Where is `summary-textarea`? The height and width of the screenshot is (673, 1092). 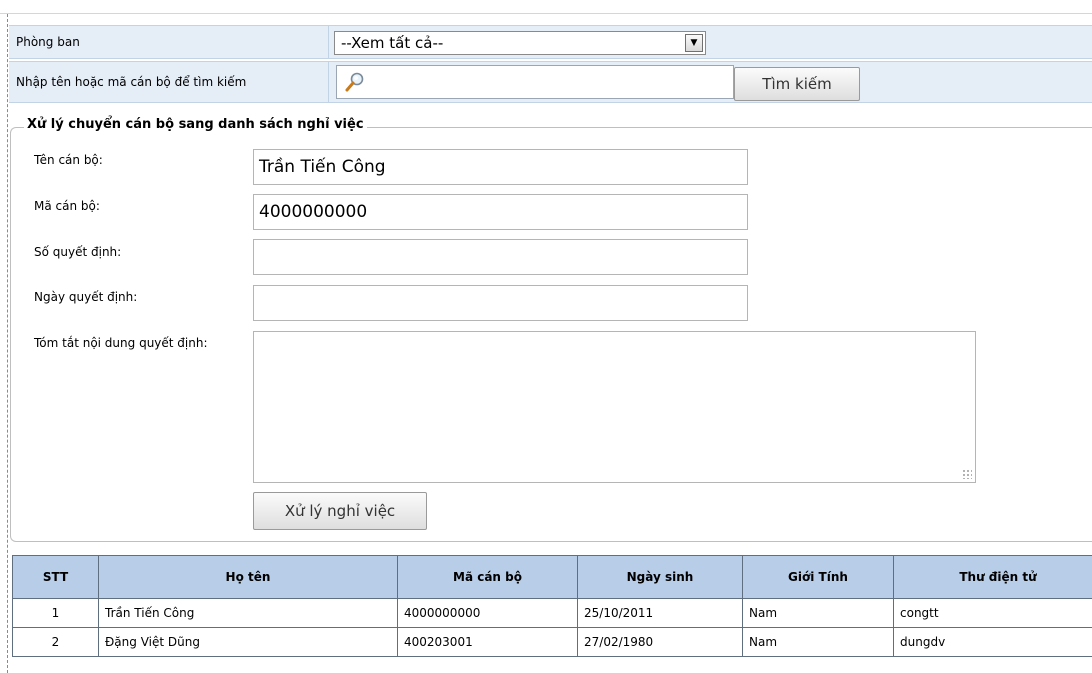 summary-textarea is located at coordinates (614, 407).